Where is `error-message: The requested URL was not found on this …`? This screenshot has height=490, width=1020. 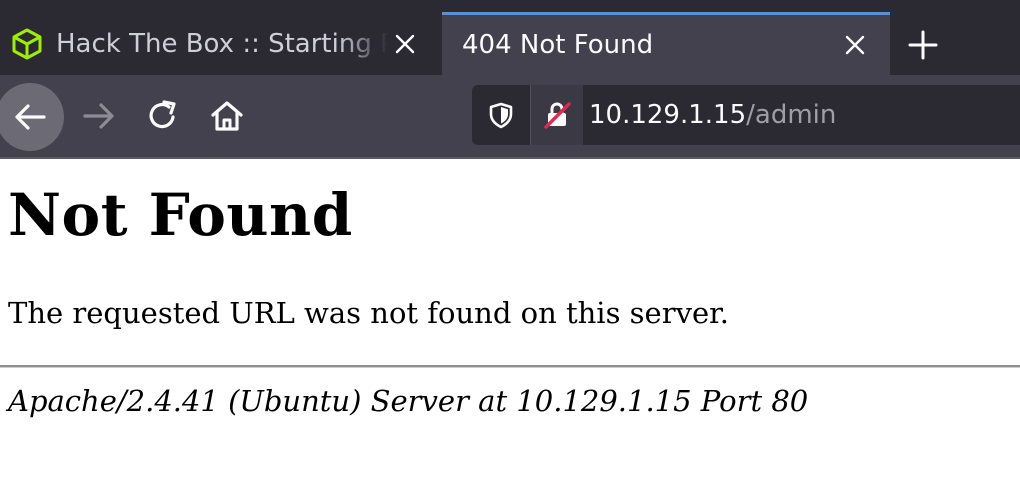 error-message: The requested URL was not found on this … is located at coordinates (369, 313).